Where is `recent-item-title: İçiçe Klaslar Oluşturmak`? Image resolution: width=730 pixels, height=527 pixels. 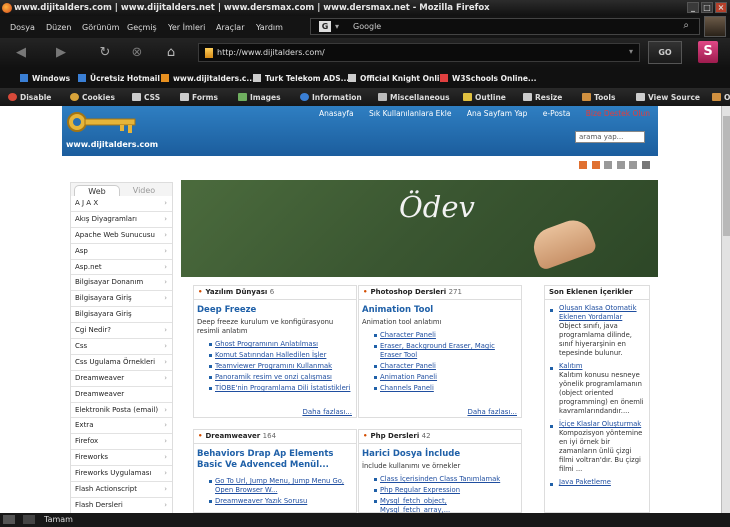
recent-item-title: İçiçe Klaslar Oluşturmak is located at coordinates (602, 424).